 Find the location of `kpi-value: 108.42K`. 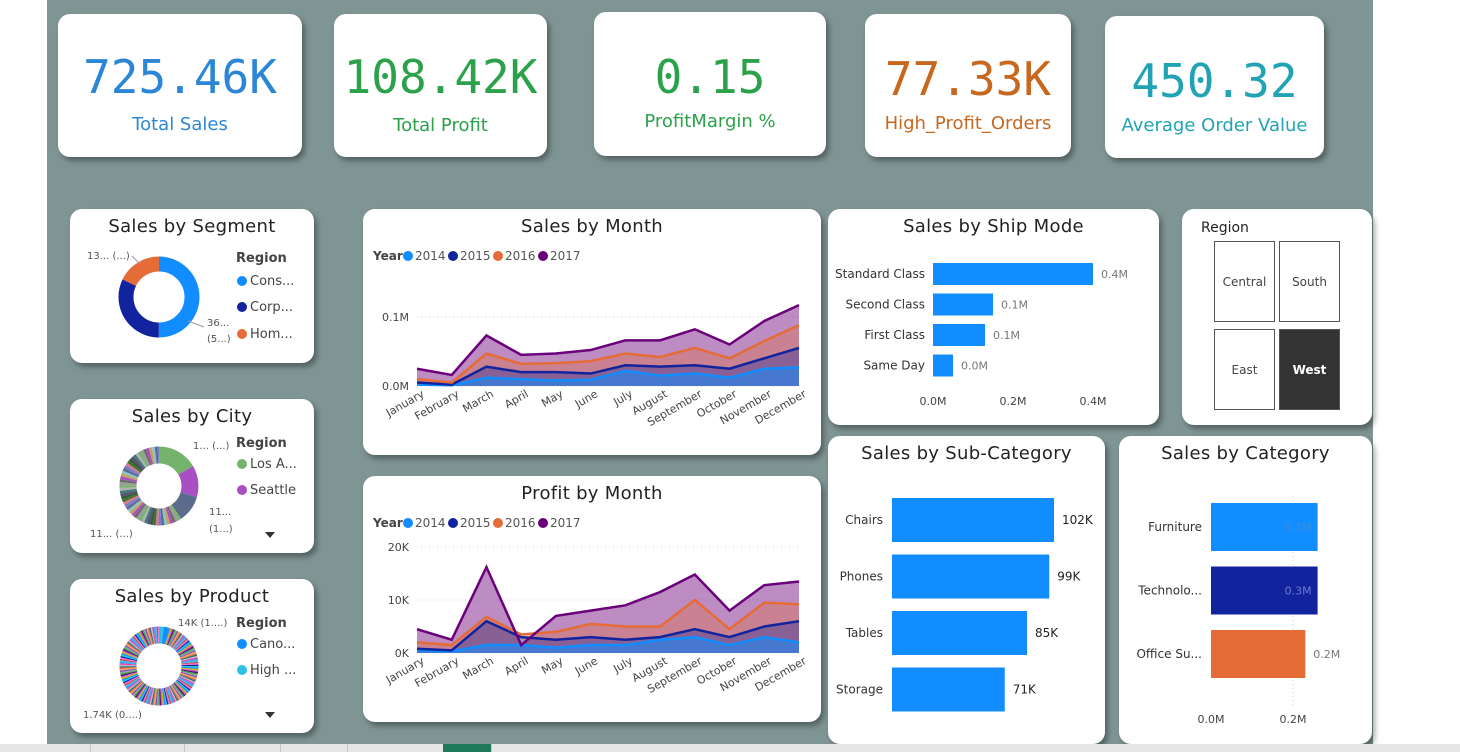

kpi-value: 108.42K is located at coordinates (440, 77).